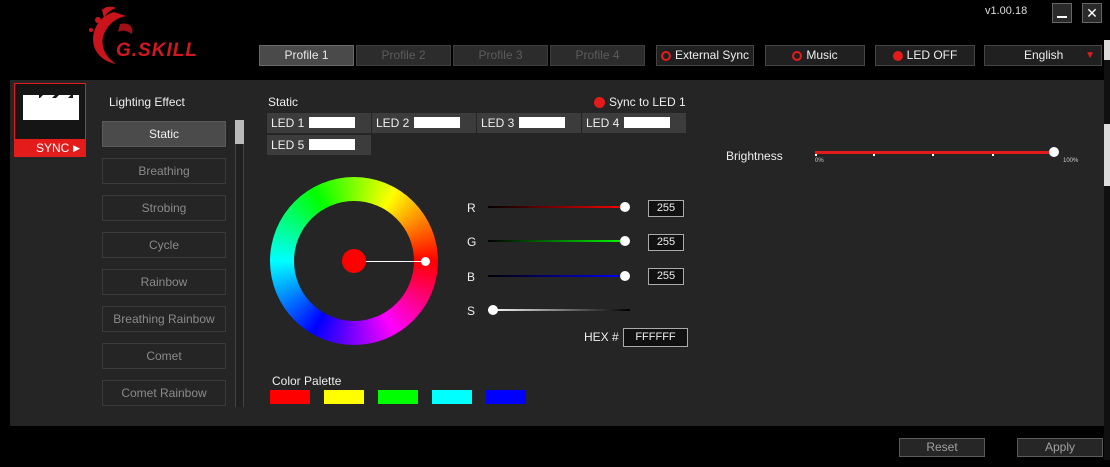  Describe the element at coordinates (76, 148) in the screenshot. I see `play-icon: ▶` at that location.